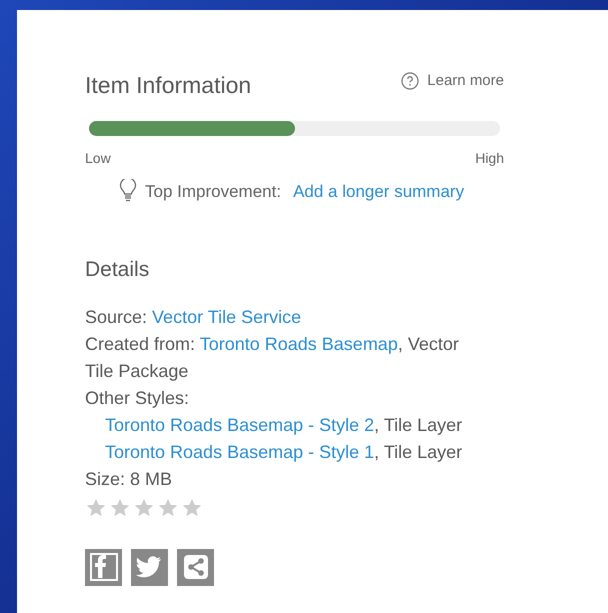 This screenshot has width=608, height=613. Describe the element at coordinates (168, 85) in the screenshot. I see `section-title: Item Information` at that location.